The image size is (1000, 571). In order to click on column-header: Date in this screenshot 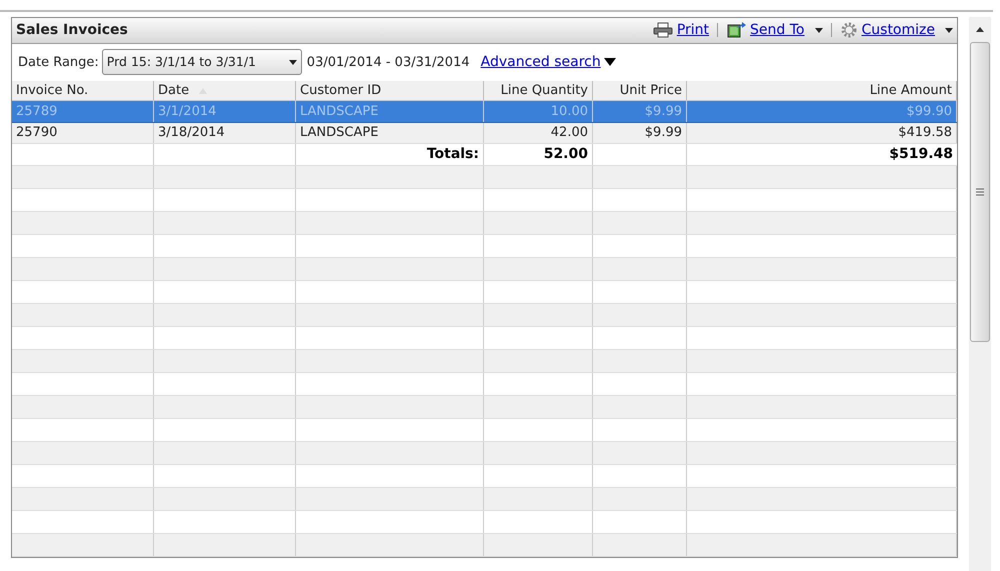, I will do `click(225, 90)`.